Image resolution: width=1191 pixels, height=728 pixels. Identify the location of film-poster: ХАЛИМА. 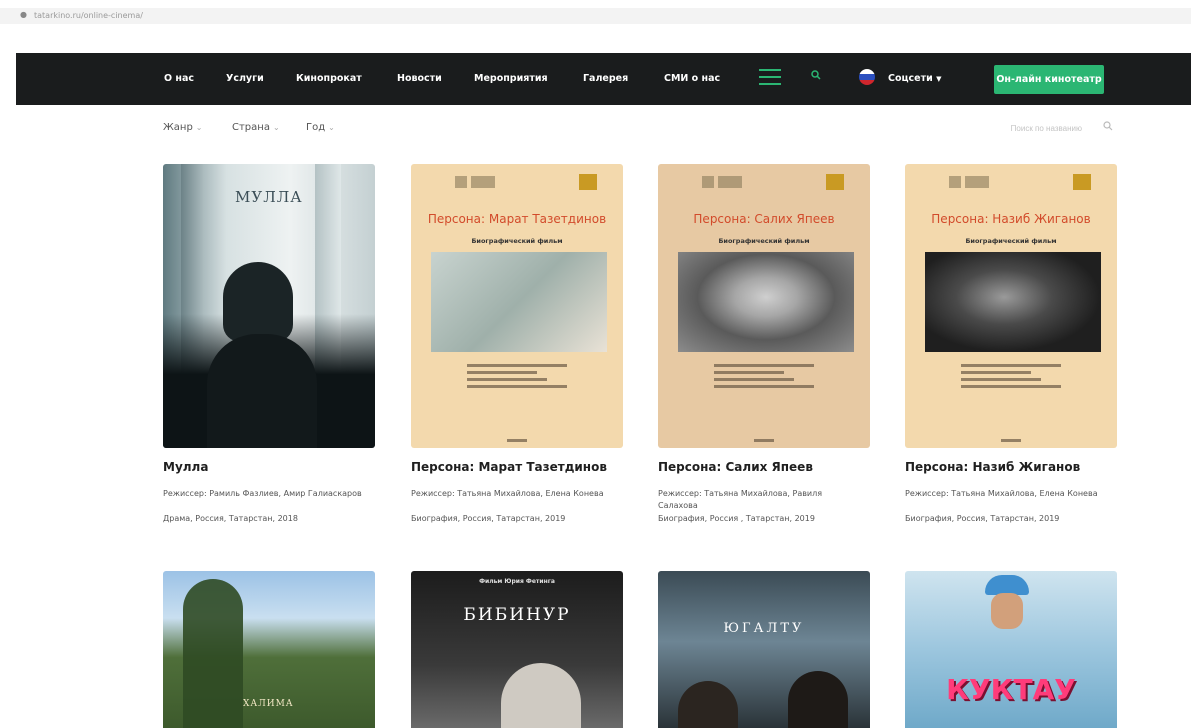
(269, 649).